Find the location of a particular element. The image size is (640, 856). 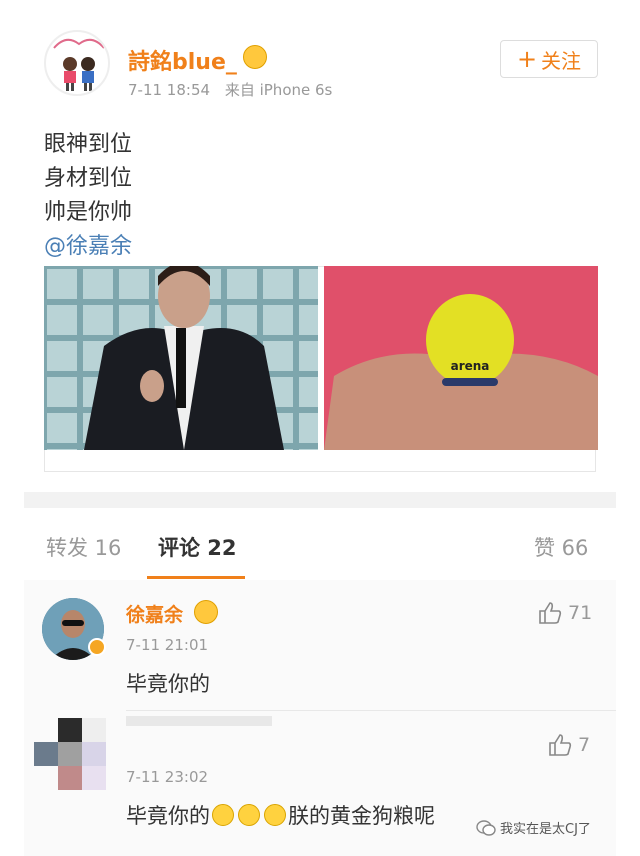

watermark: 我实在是太CJ了 is located at coordinates (533, 827).